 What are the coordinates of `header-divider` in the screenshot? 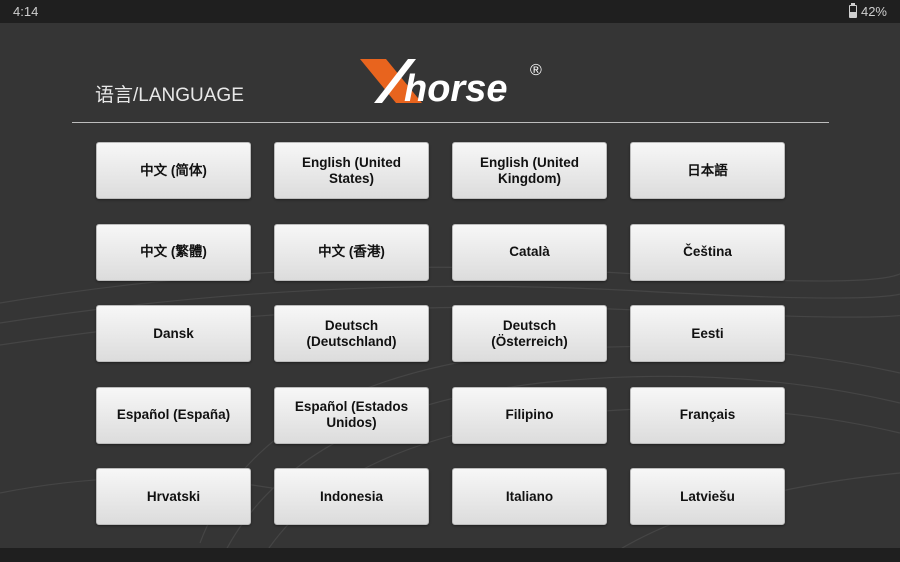 It's located at (450, 122).